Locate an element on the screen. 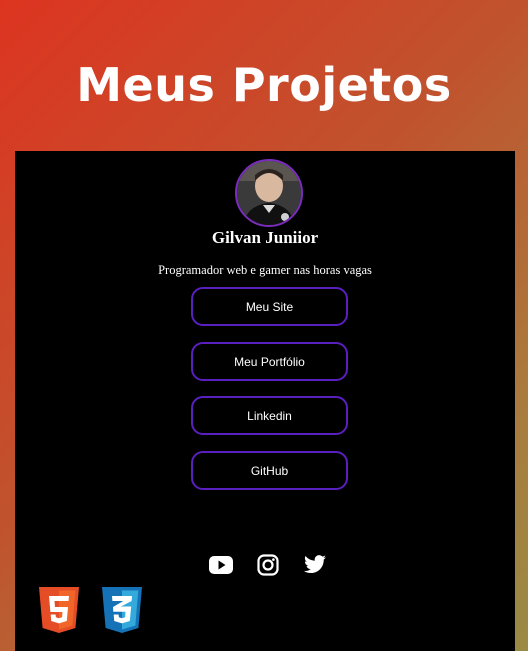 The width and height of the screenshot is (528, 651). instagram-icon is located at coordinates (268, 565).